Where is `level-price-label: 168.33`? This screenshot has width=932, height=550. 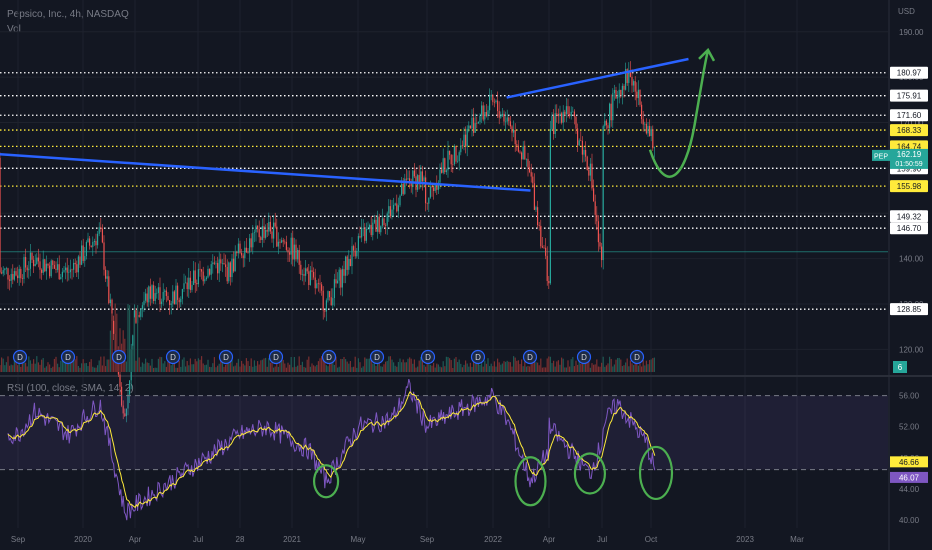 level-price-label: 168.33 is located at coordinates (909, 130).